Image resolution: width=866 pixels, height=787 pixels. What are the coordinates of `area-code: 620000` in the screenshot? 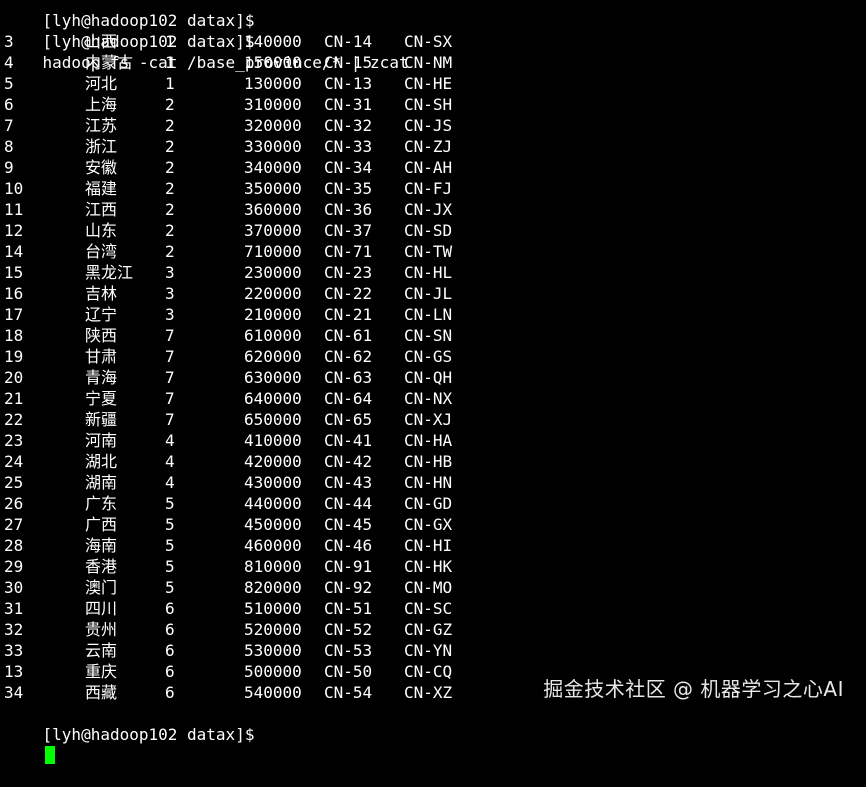 It's located at (273, 356).